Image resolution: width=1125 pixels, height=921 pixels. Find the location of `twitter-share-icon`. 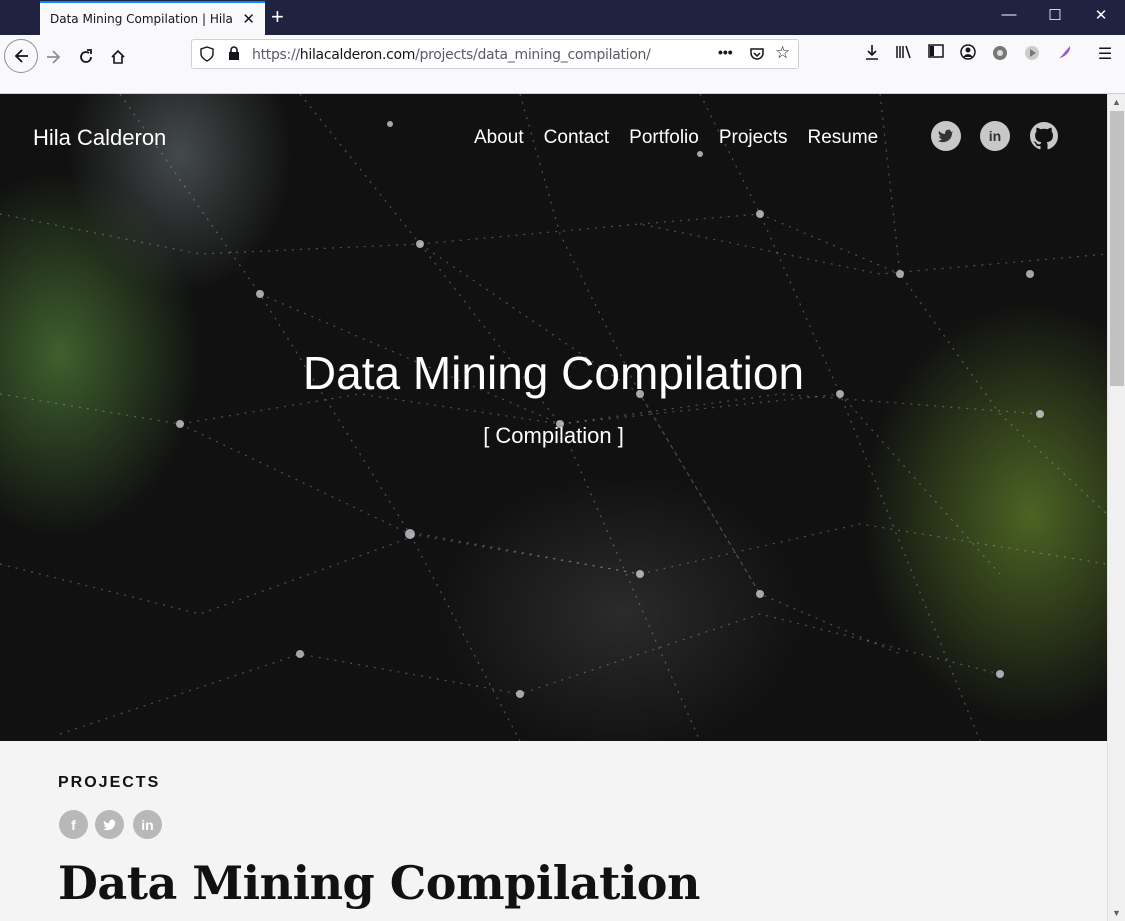

twitter-share-icon is located at coordinates (109, 824).